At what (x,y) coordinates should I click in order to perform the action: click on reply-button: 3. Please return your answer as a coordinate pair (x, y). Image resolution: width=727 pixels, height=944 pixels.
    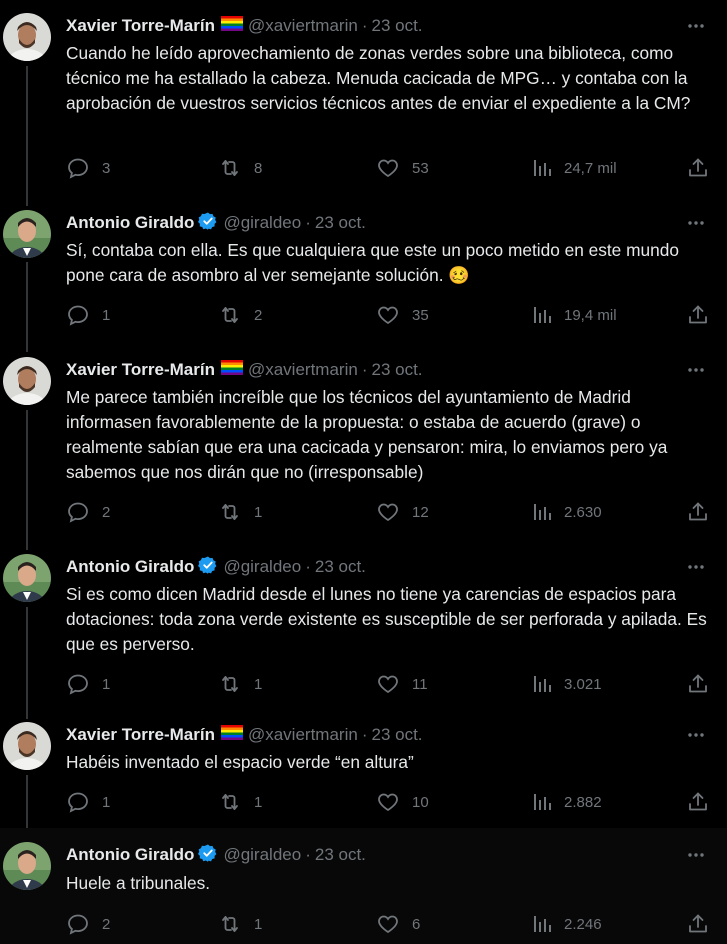
    Looking at the image, I should click on (88, 168).